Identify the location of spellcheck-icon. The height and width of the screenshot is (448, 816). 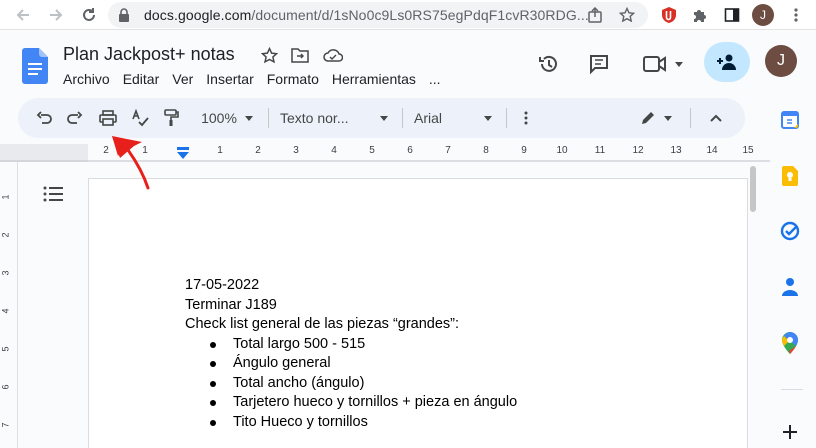
(140, 118).